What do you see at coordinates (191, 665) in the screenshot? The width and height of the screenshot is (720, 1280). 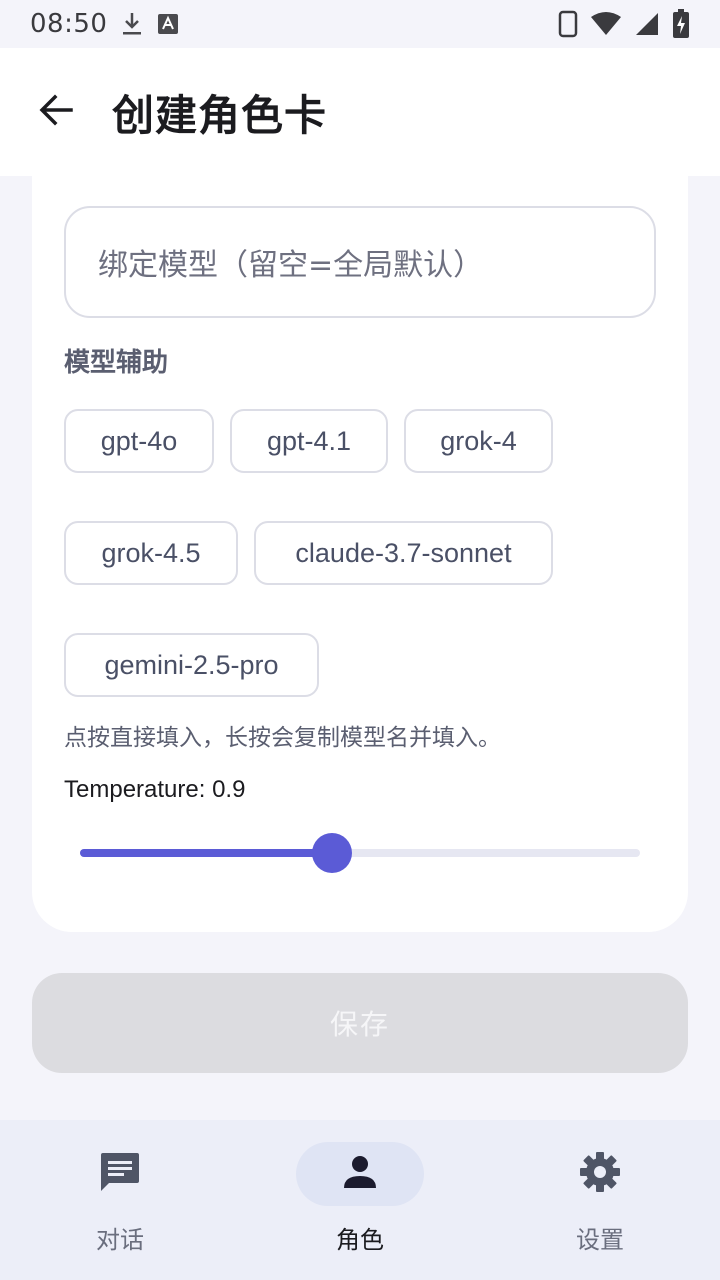 I see `model-chip-gemini-2-5-pro: gemini-2.5-pro` at bounding box center [191, 665].